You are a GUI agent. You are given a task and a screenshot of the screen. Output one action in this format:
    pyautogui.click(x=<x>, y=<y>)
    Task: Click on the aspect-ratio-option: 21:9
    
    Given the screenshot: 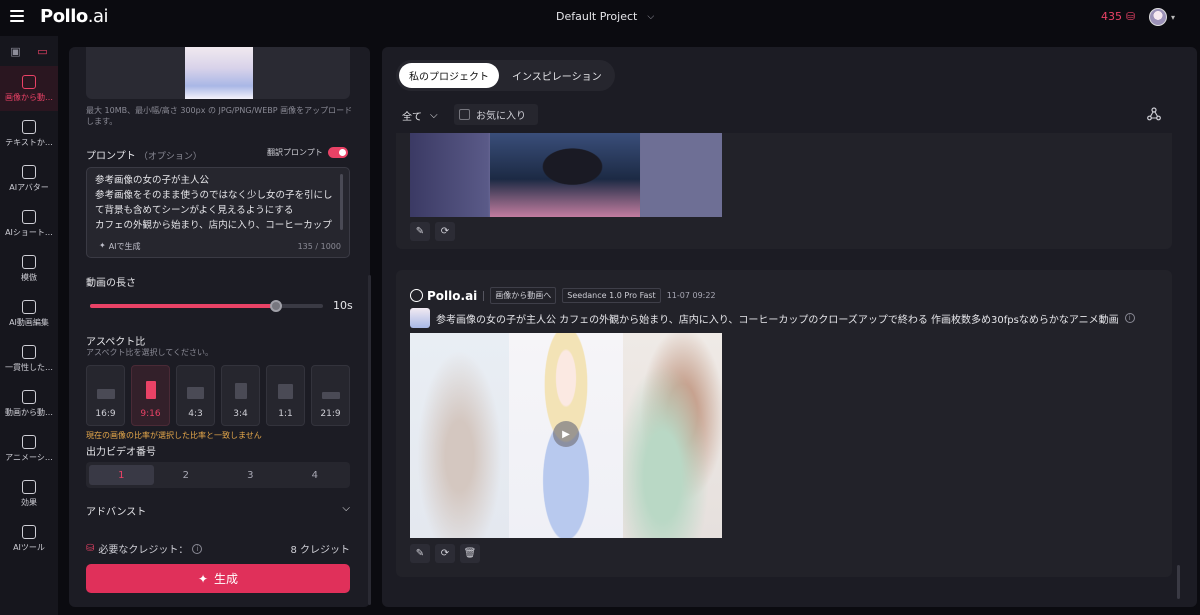 What is the action you would take?
    pyautogui.click(x=330, y=395)
    